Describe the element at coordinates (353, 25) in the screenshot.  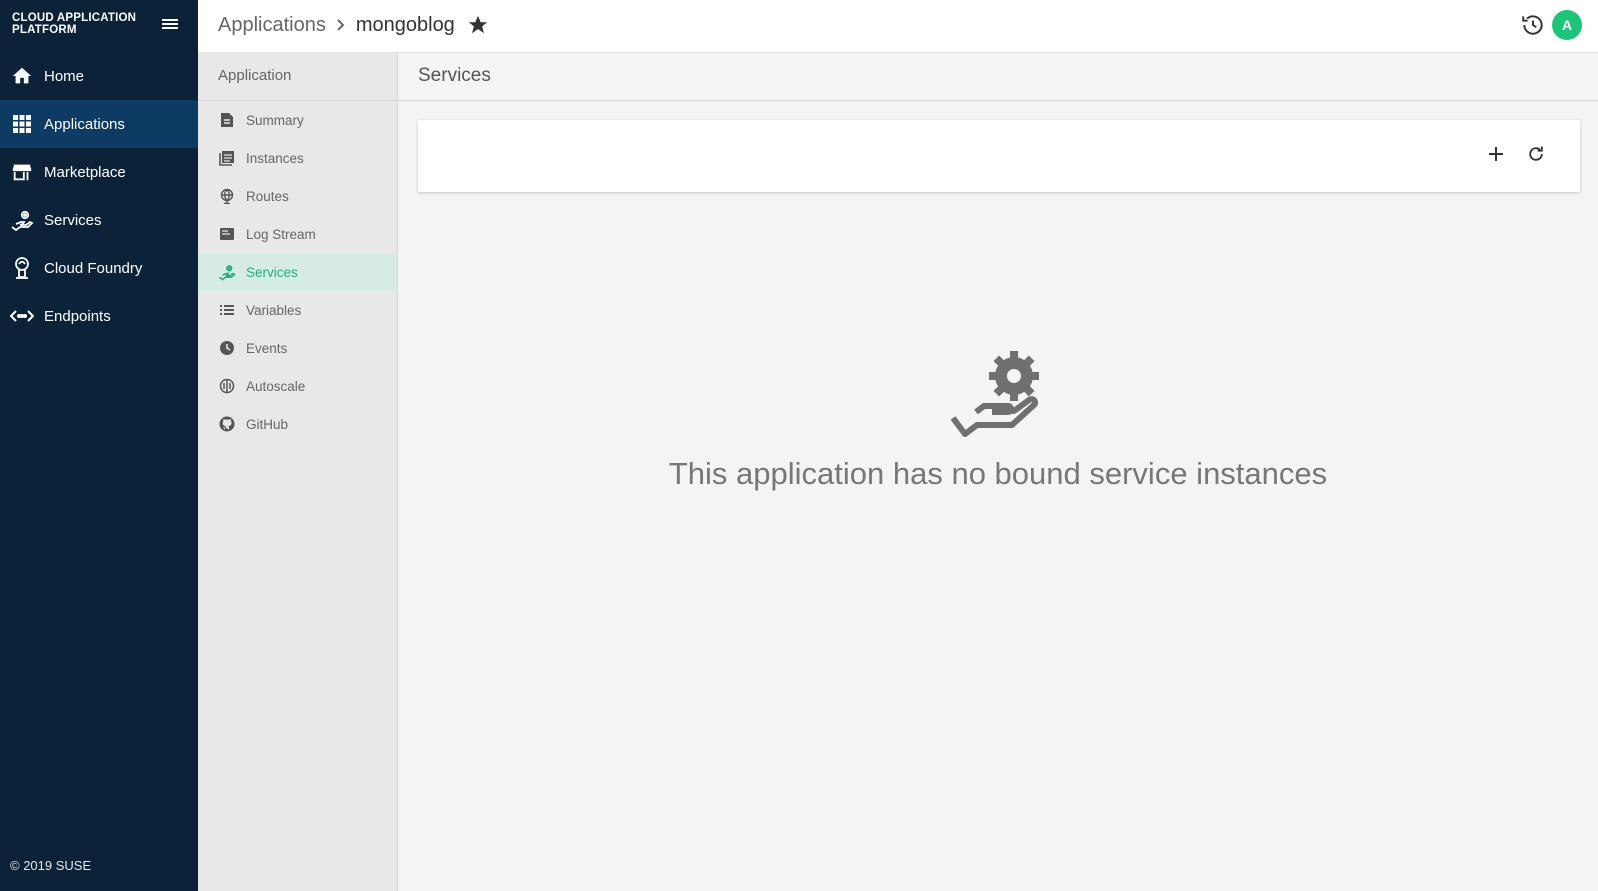
I see `breadcrumb: Applications mongoblog` at that location.